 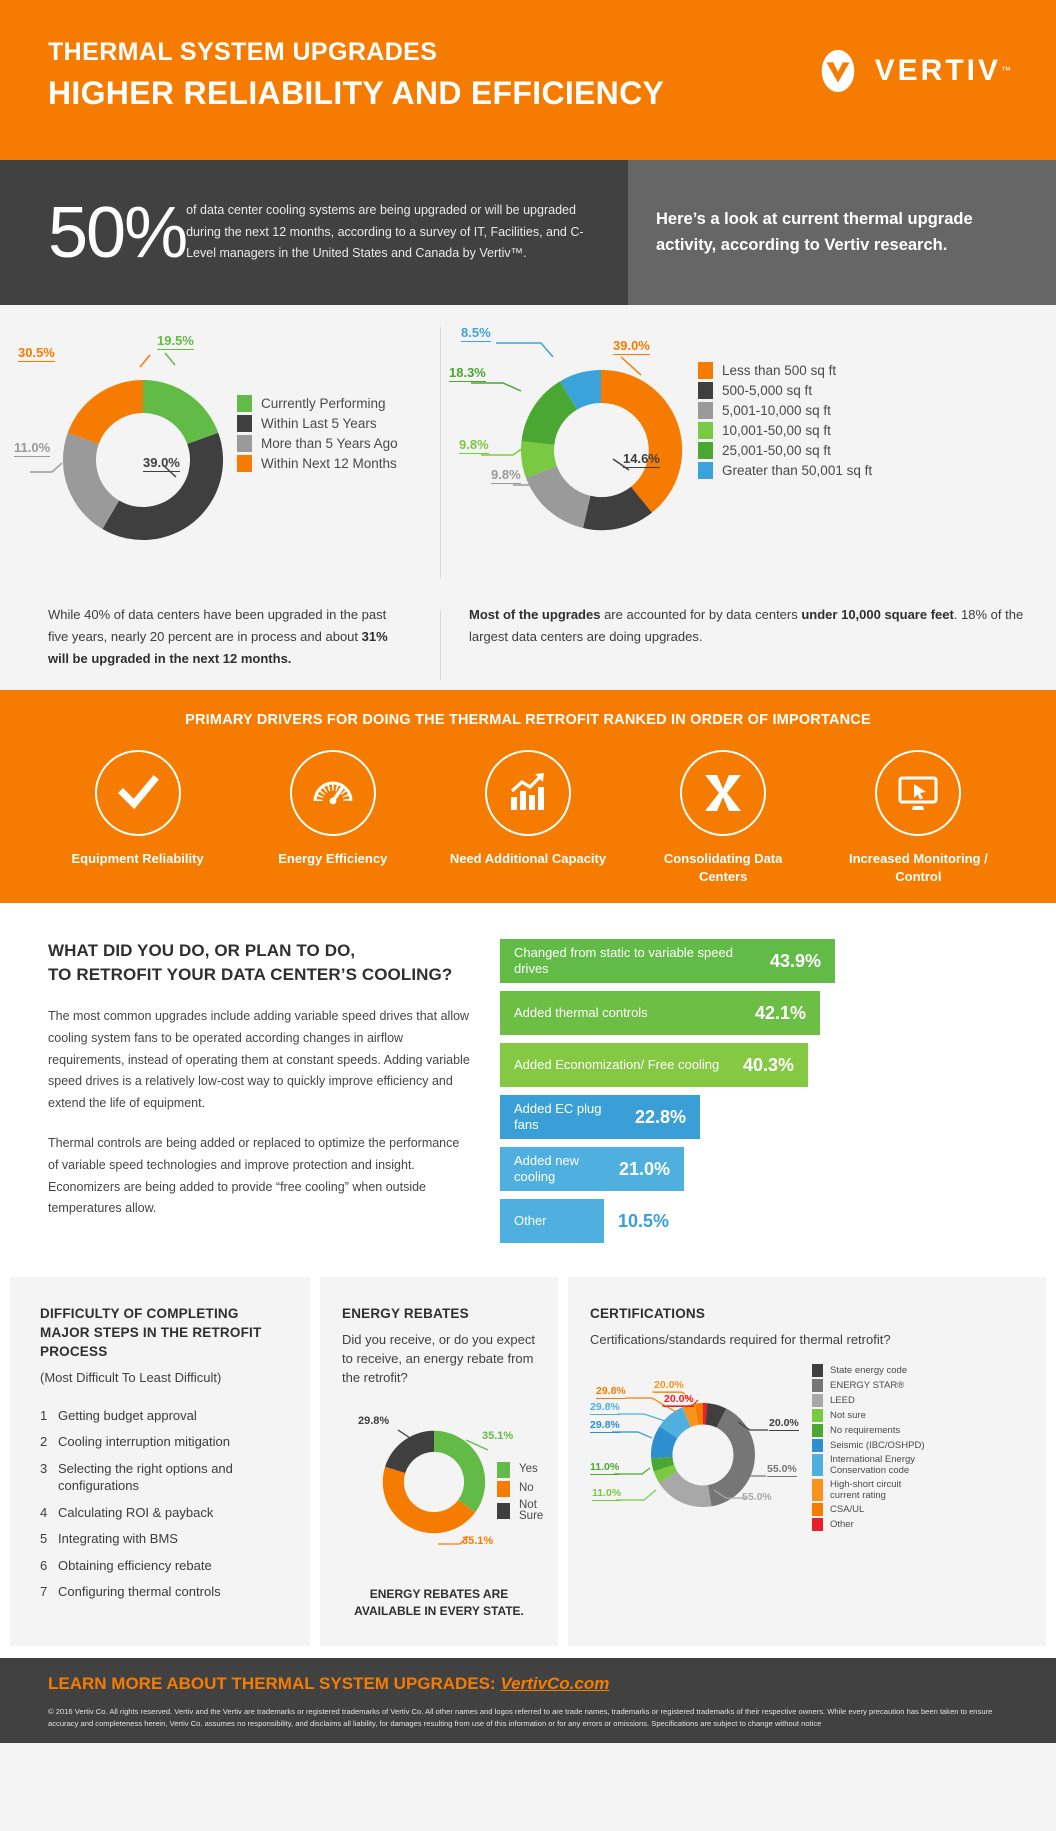 I want to click on monitor-icon, so click(x=918, y=793).